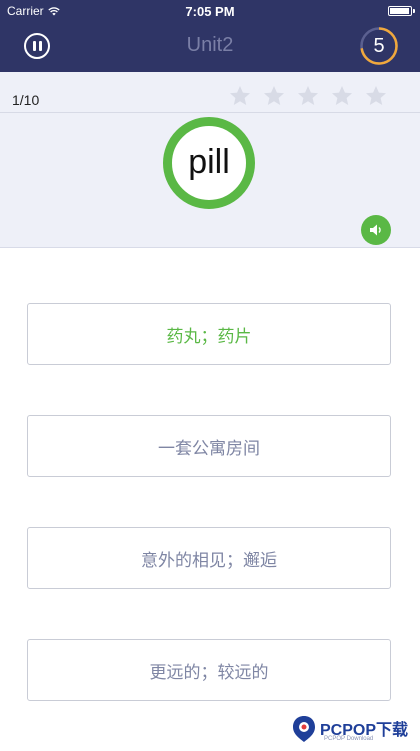  I want to click on battery-icon, so click(401, 11).